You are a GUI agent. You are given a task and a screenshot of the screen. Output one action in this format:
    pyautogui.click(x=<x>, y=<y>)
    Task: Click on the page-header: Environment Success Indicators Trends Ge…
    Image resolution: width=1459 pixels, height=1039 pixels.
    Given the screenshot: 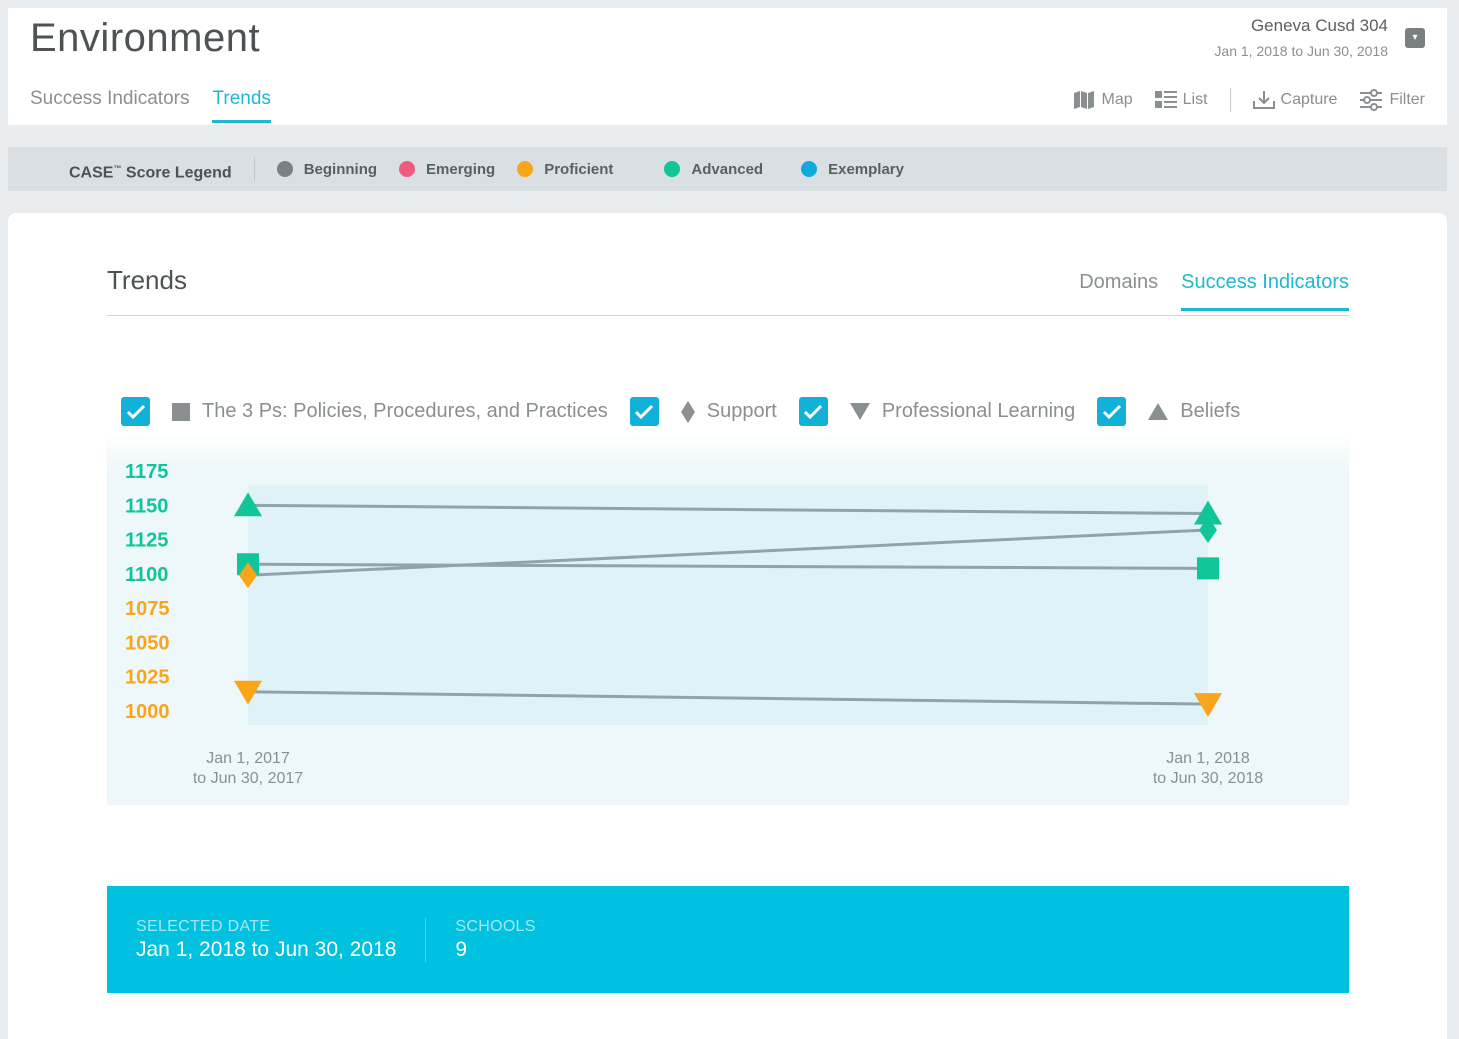 What is the action you would take?
    pyautogui.click(x=727, y=66)
    